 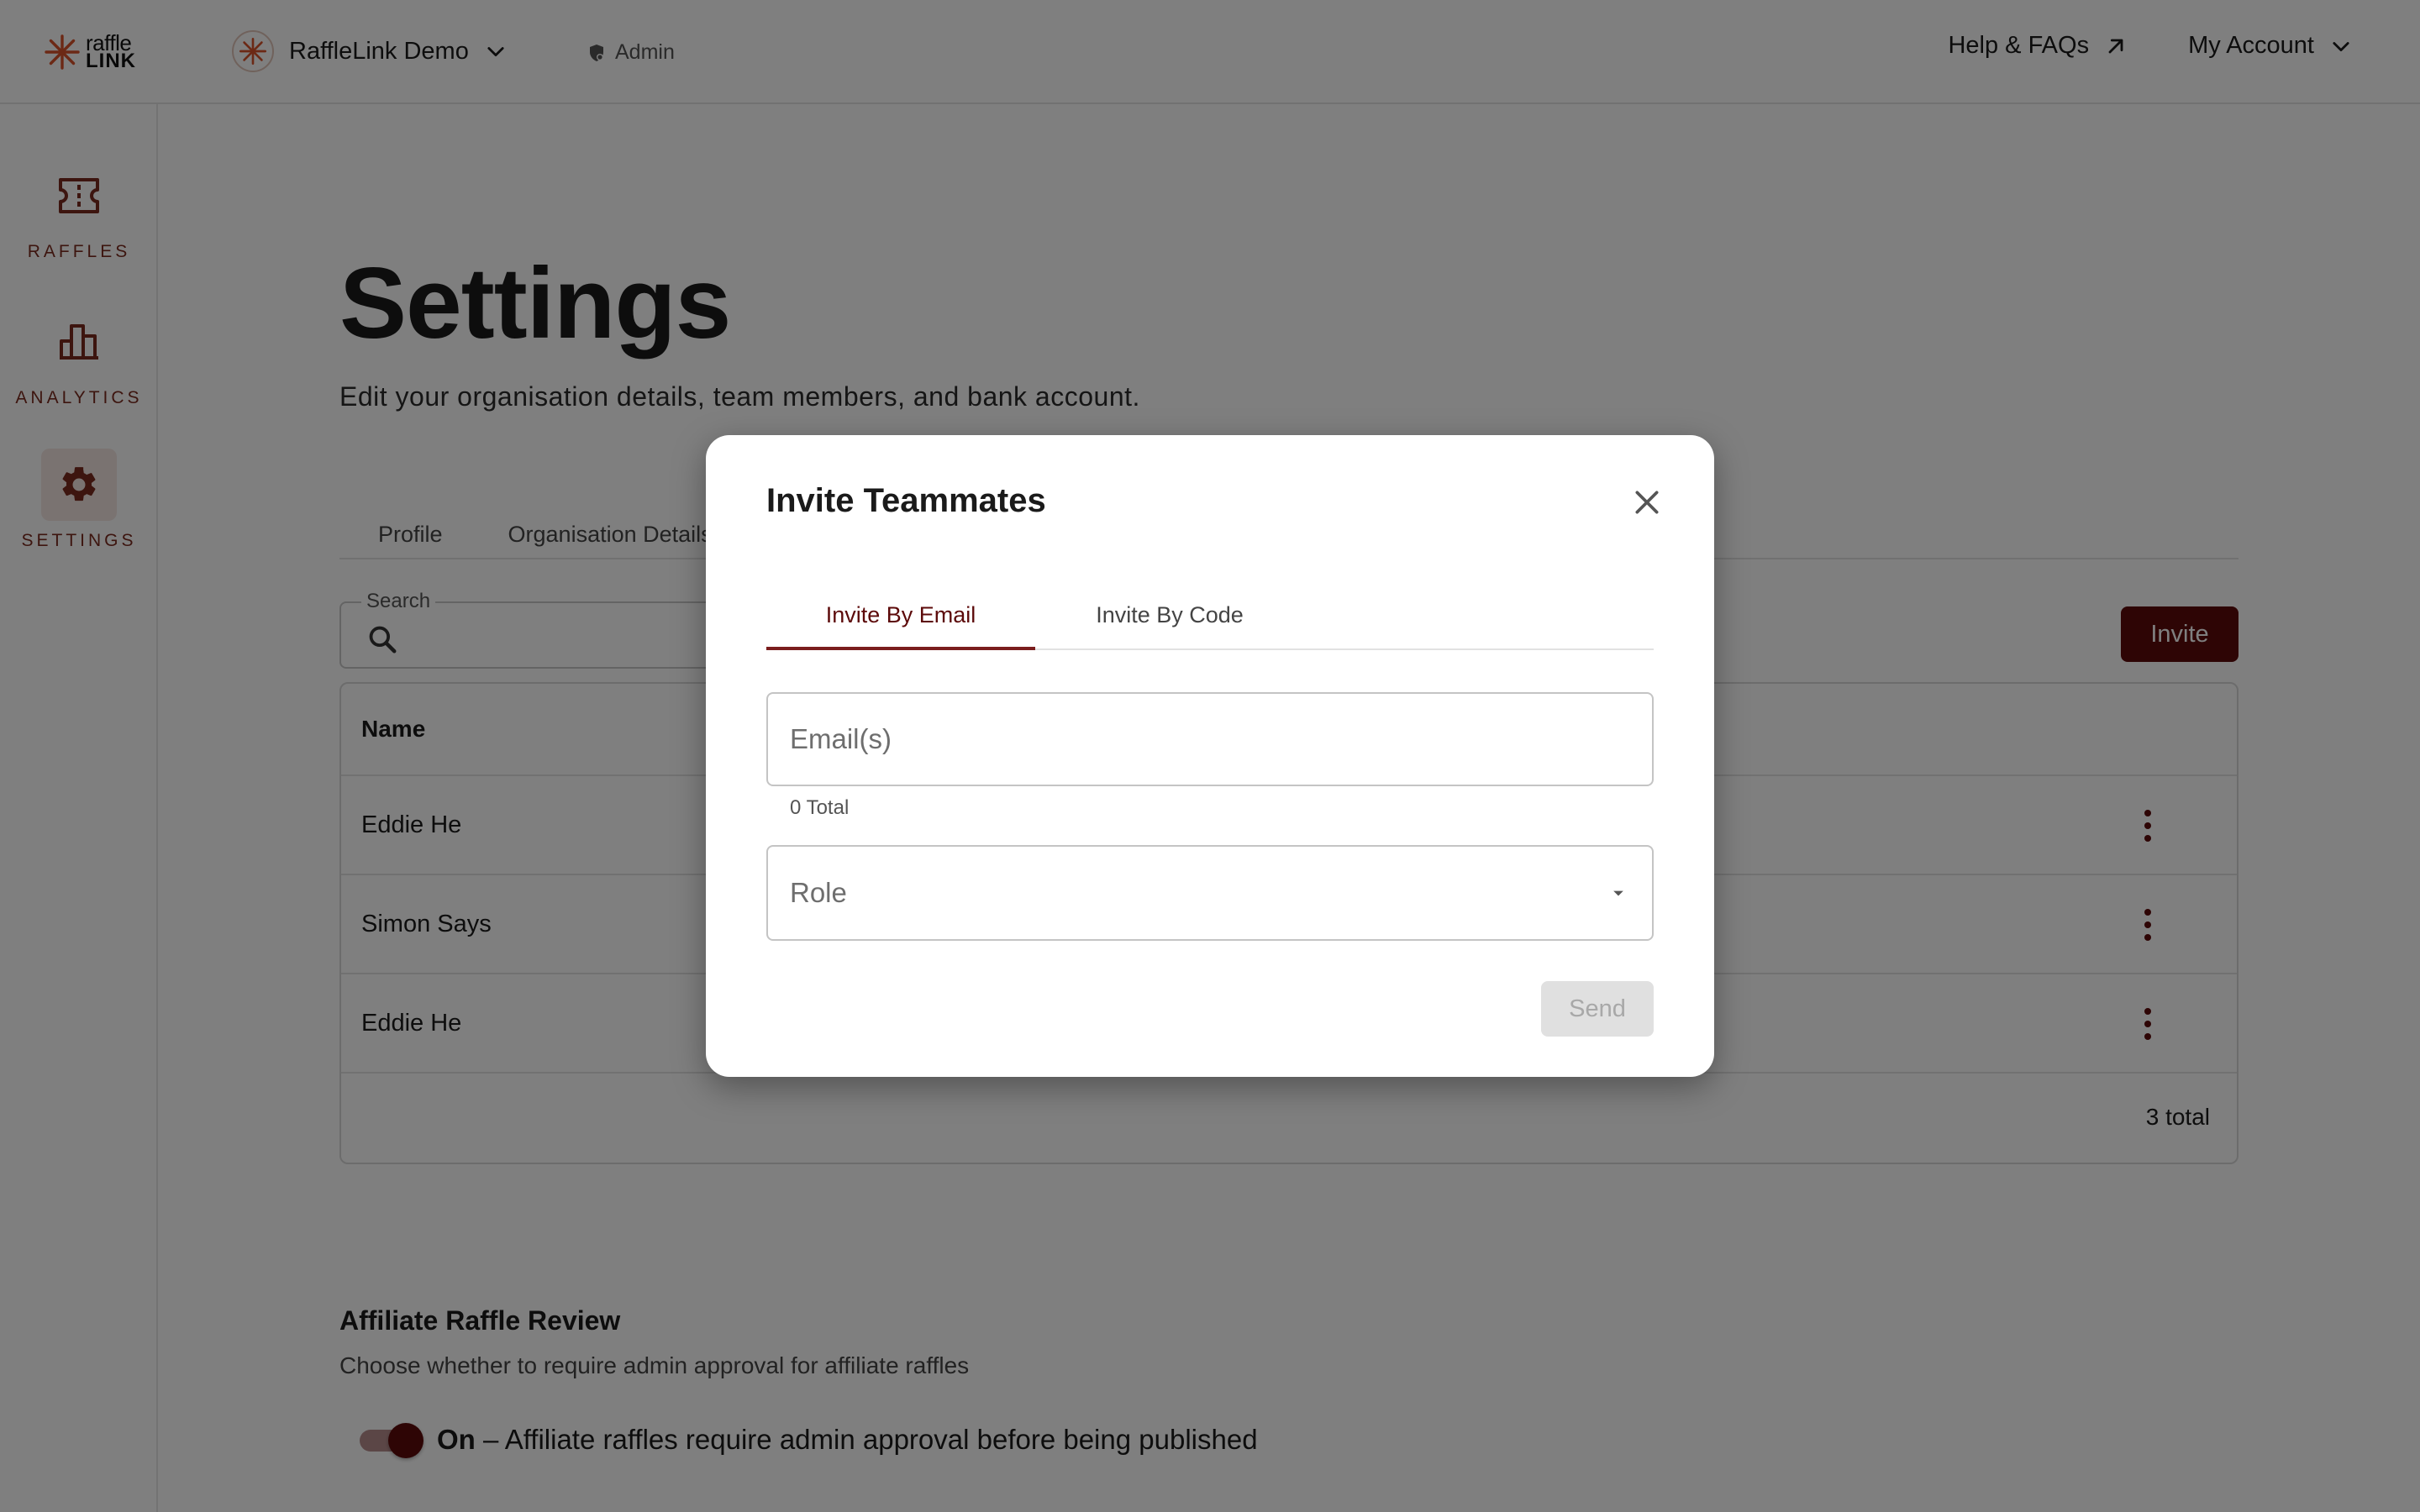 I want to click on send-button: Send, so click(x=1597, y=1009).